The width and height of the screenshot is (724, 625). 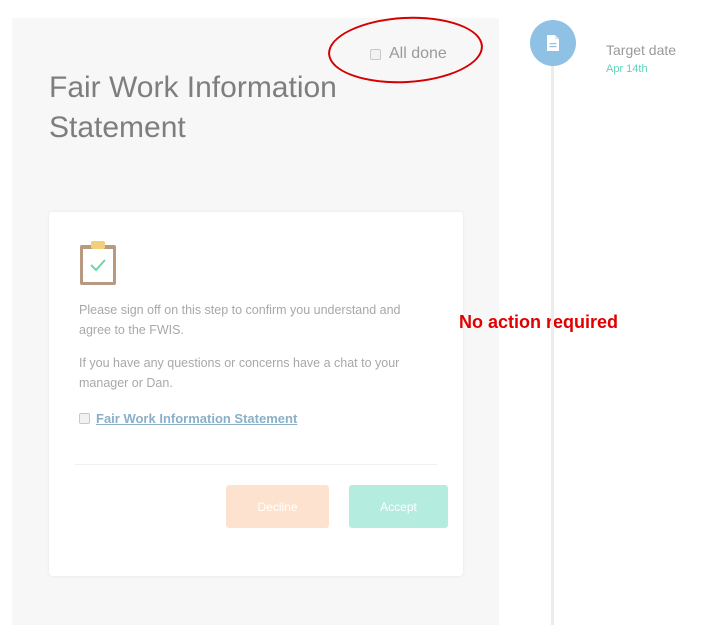 What do you see at coordinates (641, 50) in the screenshot?
I see `target-date-label: Target date` at bounding box center [641, 50].